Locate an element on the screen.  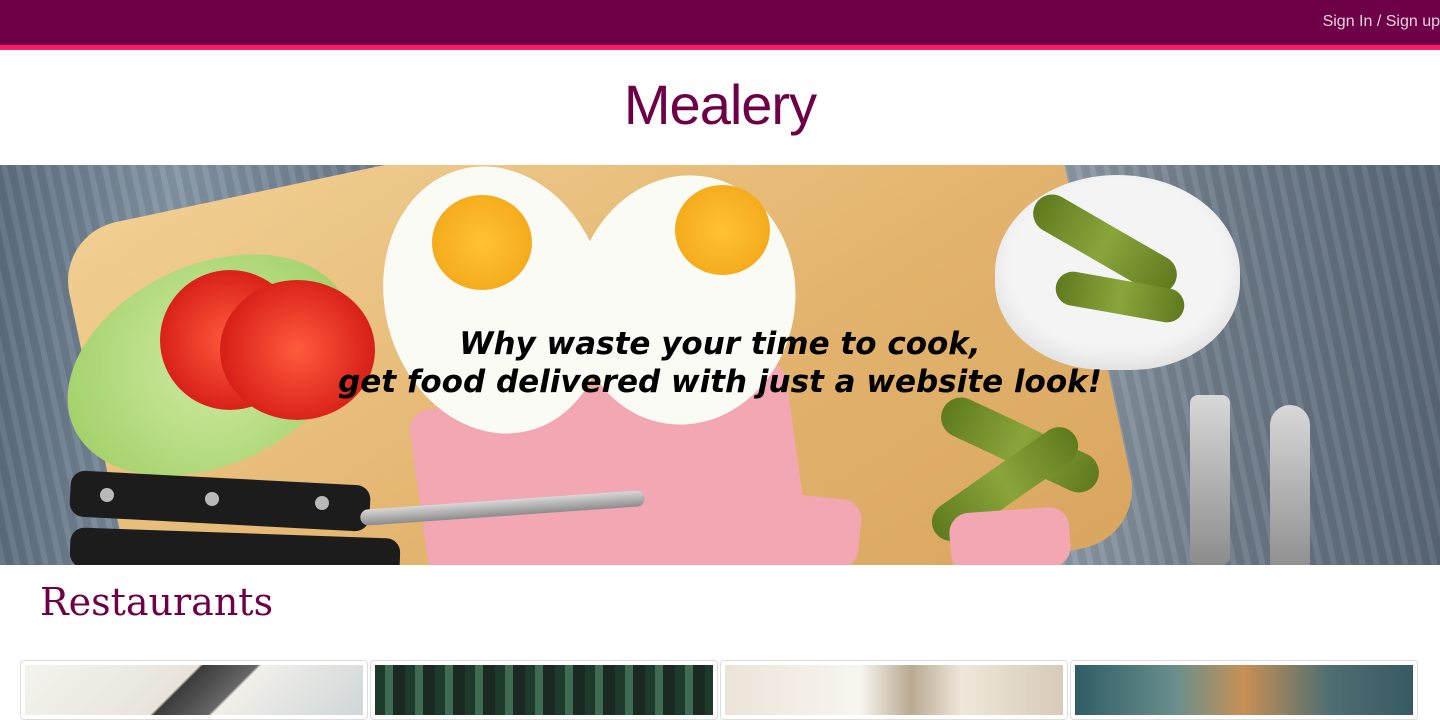
hero-tagline-line1: Why waste your time to cook, is located at coordinates (720, 344).